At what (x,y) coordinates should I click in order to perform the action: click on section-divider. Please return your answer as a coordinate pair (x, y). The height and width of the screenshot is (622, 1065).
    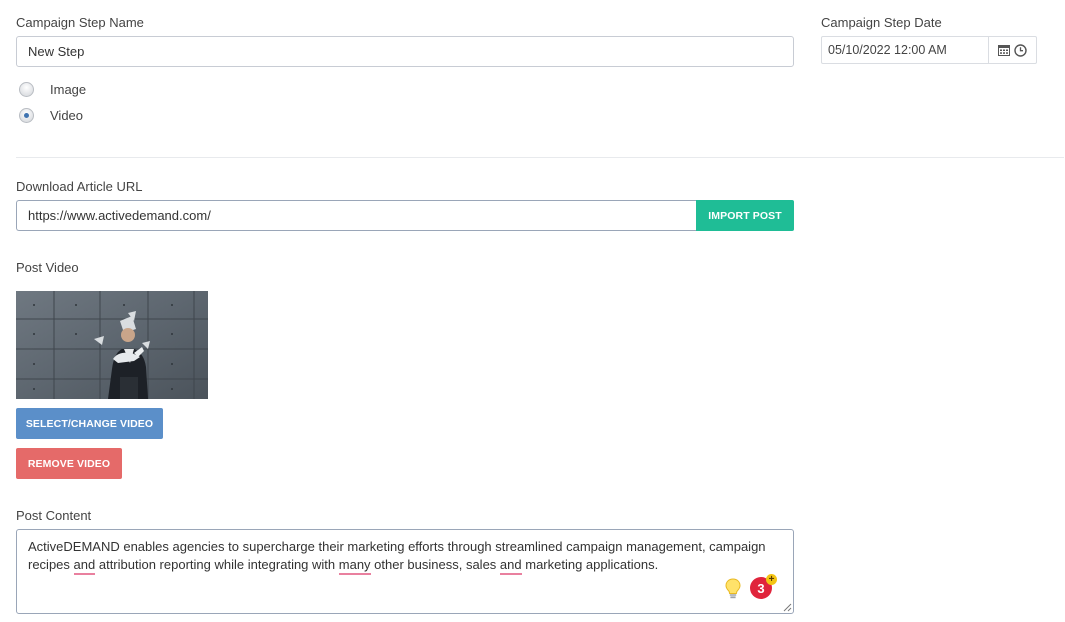
    Looking at the image, I should click on (540, 157).